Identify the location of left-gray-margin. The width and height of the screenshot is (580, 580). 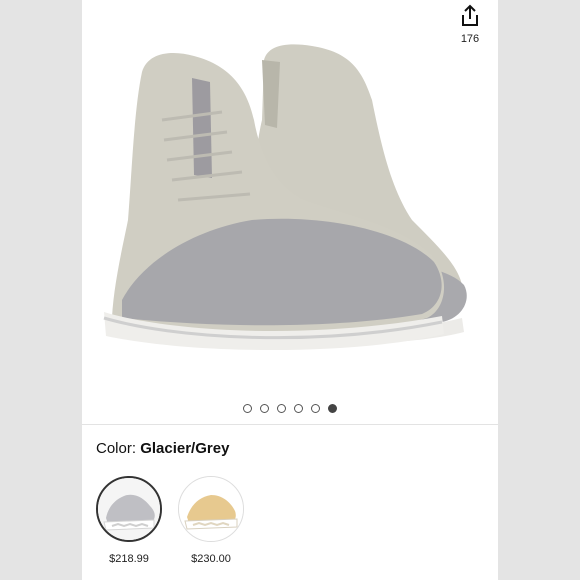
(41, 290).